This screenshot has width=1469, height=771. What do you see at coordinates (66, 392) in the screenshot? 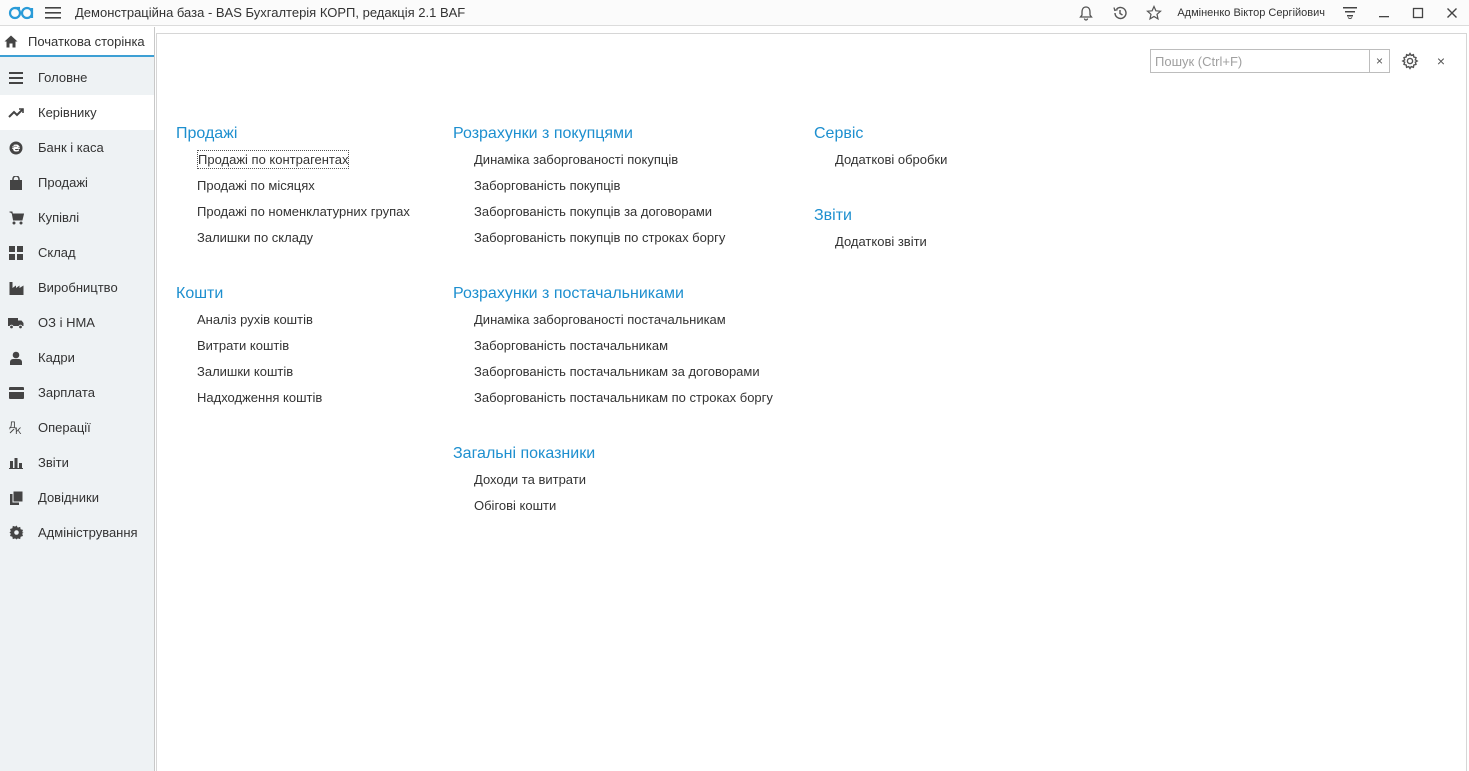
I see `sidebar-item-label: Зарплата` at bounding box center [66, 392].